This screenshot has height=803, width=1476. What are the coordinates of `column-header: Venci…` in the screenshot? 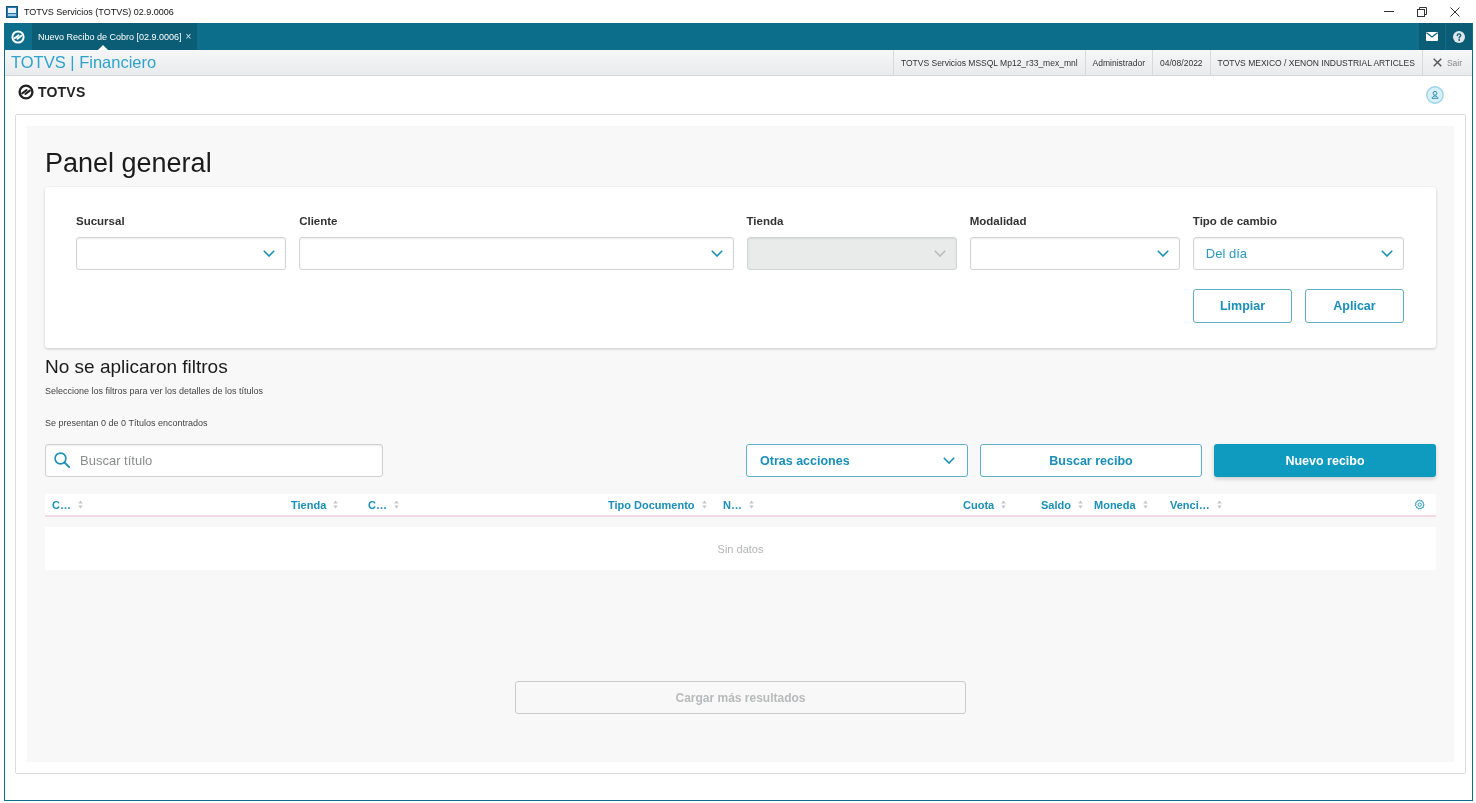 It's located at (1192, 504).